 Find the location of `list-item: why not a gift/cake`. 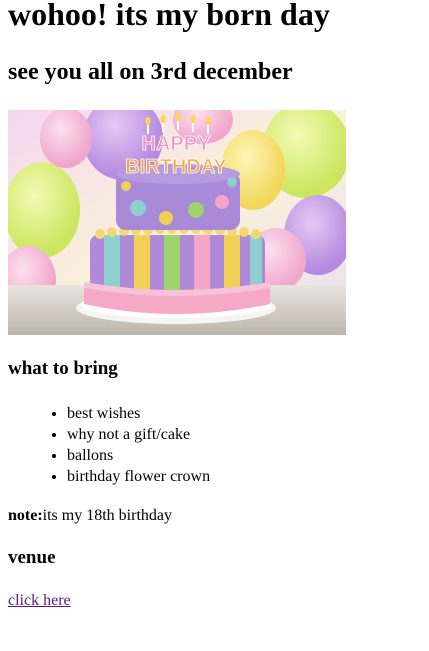

list-item: why not a gift/cake is located at coordinates (244, 434).